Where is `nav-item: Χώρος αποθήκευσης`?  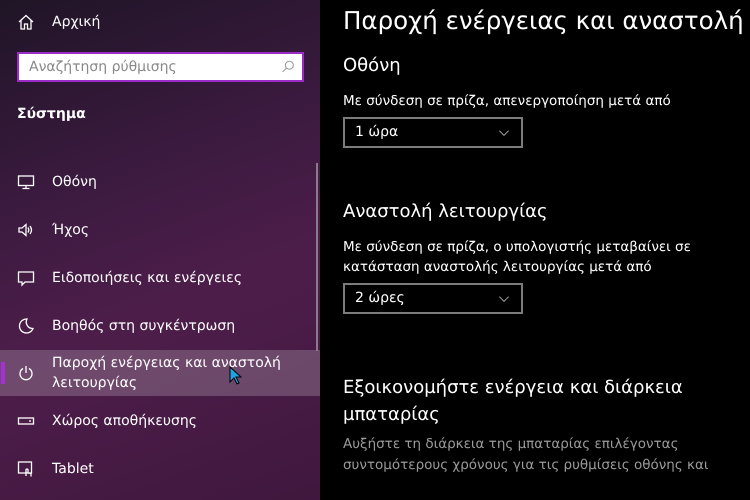 nav-item: Χώρος αποθήκευσης is located at coordinates (160, 421).